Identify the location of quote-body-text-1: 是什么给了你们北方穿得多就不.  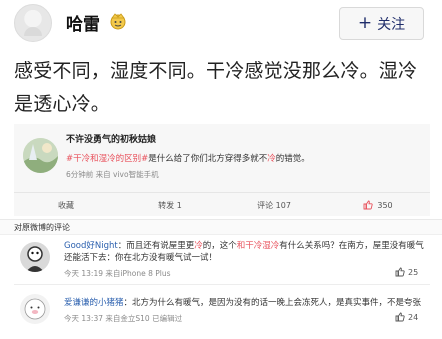
(208, 159).